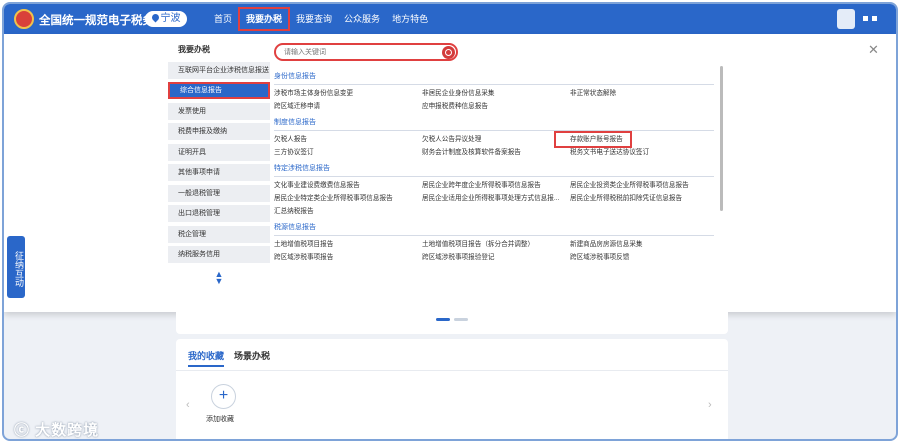 The width and height of the screenshot is (900, 443). What do you see at coordinates (642, 257) in the screenshot?
I see `menu-link: 跨区域涉税事项反馈` at bounding box center [642, 257].